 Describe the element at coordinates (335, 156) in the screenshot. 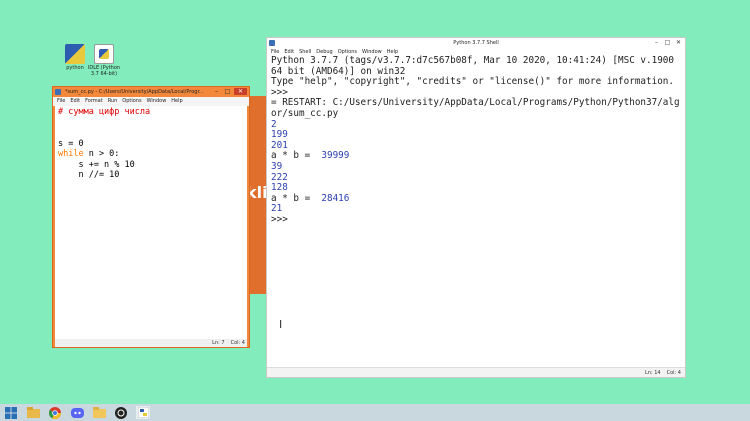

I see `output-value: 39999` at that location.